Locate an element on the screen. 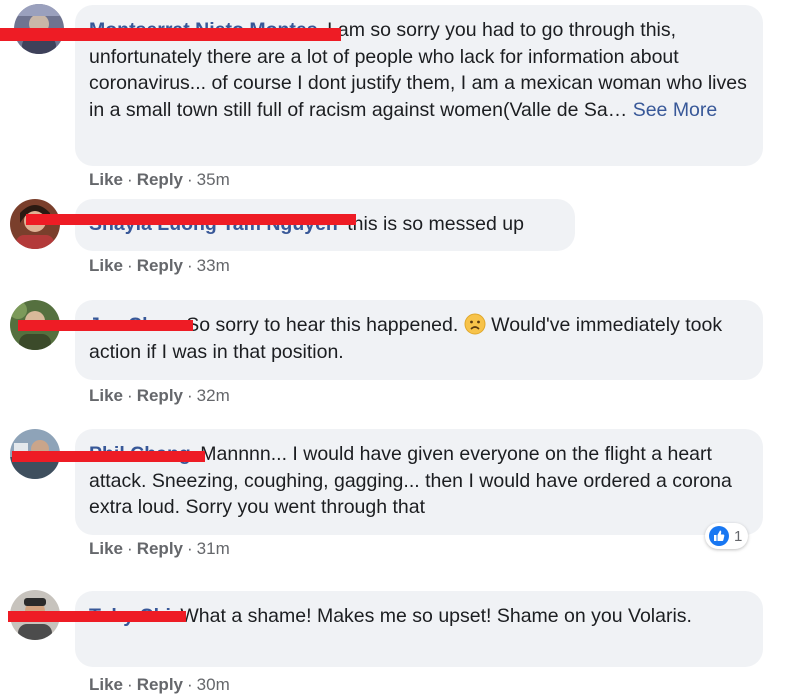 The height and width of the screenshot is (697, 800). comment-actions: Like · Reply · 32m is located at coordinates (159, 395).